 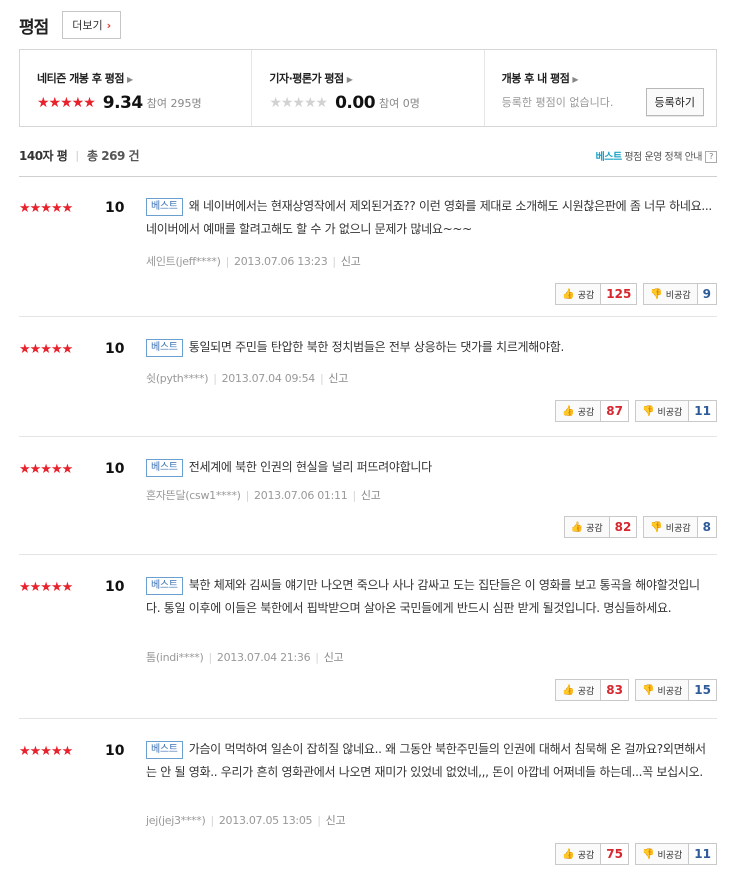 I want to click on policy-text: 평점 운영 정책 안내, so click(x=663, y=157).